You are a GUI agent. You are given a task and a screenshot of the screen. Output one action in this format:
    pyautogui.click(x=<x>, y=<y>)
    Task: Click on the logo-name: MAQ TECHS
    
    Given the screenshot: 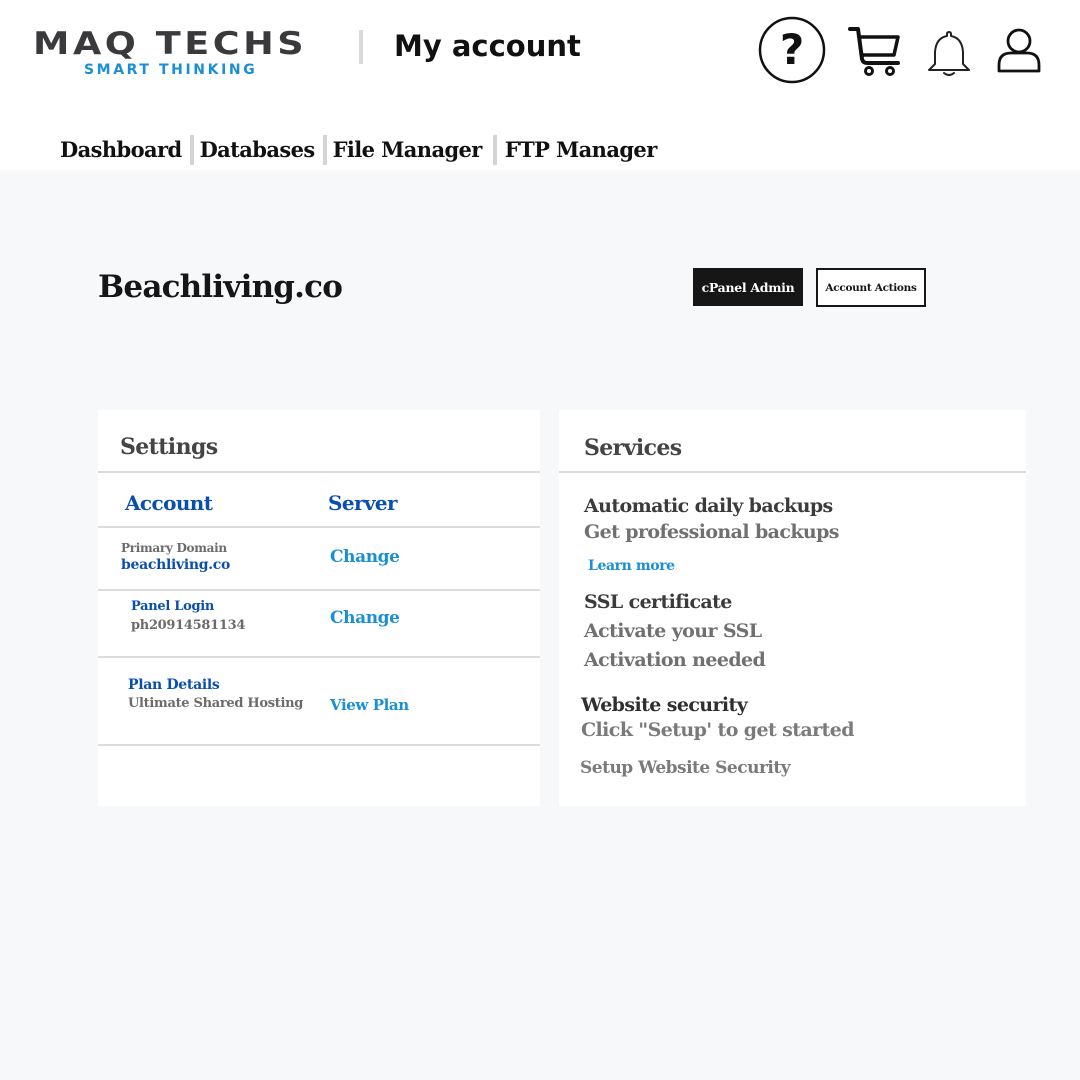 What is the action you would take?
    pyautogui.click(x=170, y=44)
    